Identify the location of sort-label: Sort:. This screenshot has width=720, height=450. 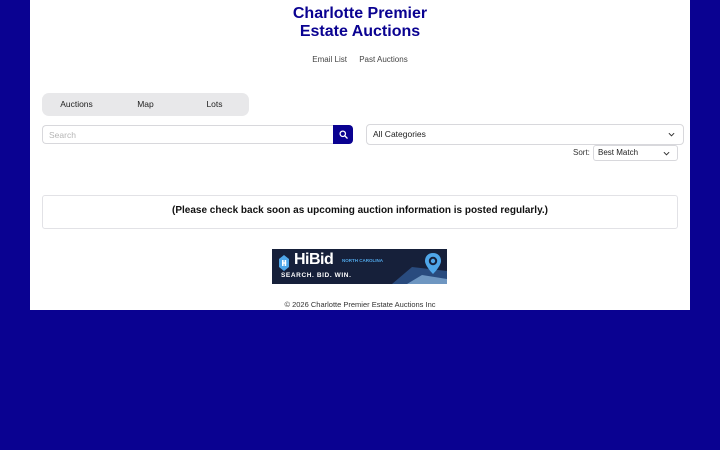
(581, 152).